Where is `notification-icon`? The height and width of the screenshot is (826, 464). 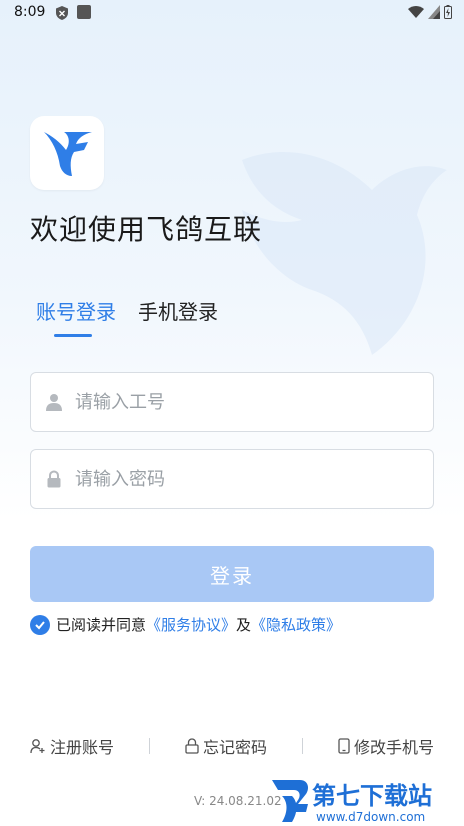
notification-icon is located at coordinates (84, 12).